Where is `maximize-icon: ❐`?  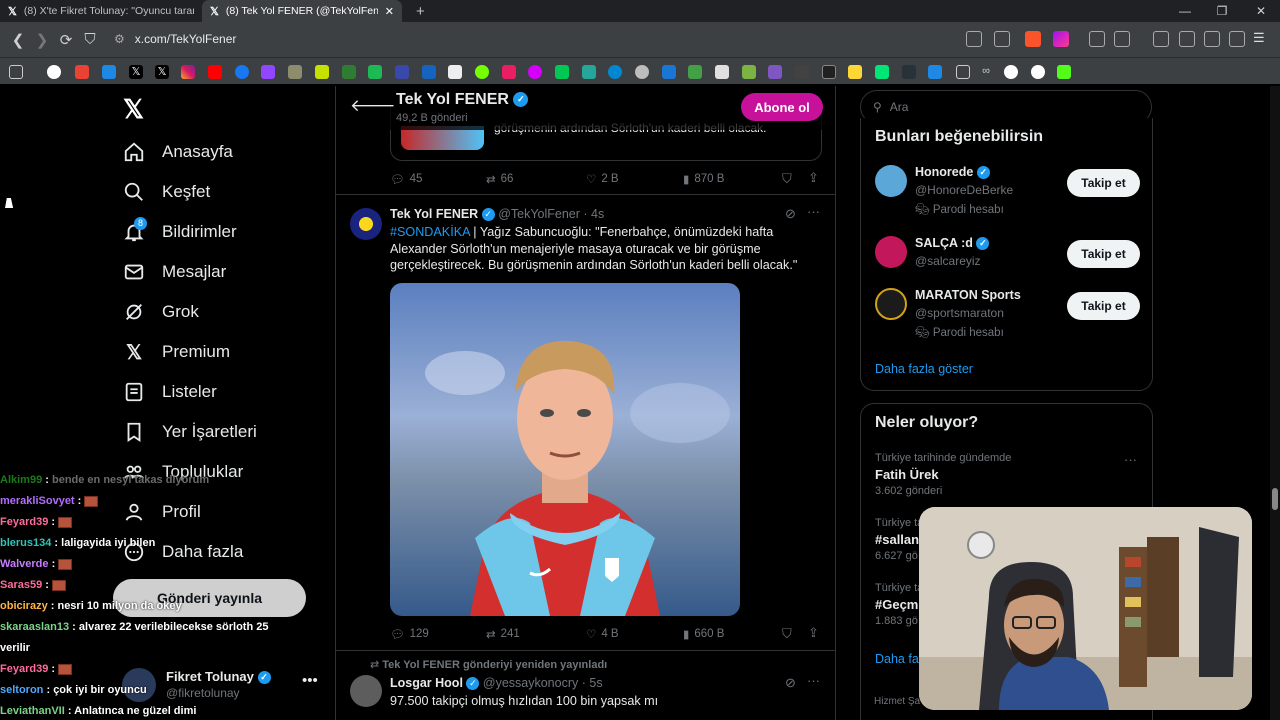 maximize-icon: ❐ is located at coordinates (1222, 11).